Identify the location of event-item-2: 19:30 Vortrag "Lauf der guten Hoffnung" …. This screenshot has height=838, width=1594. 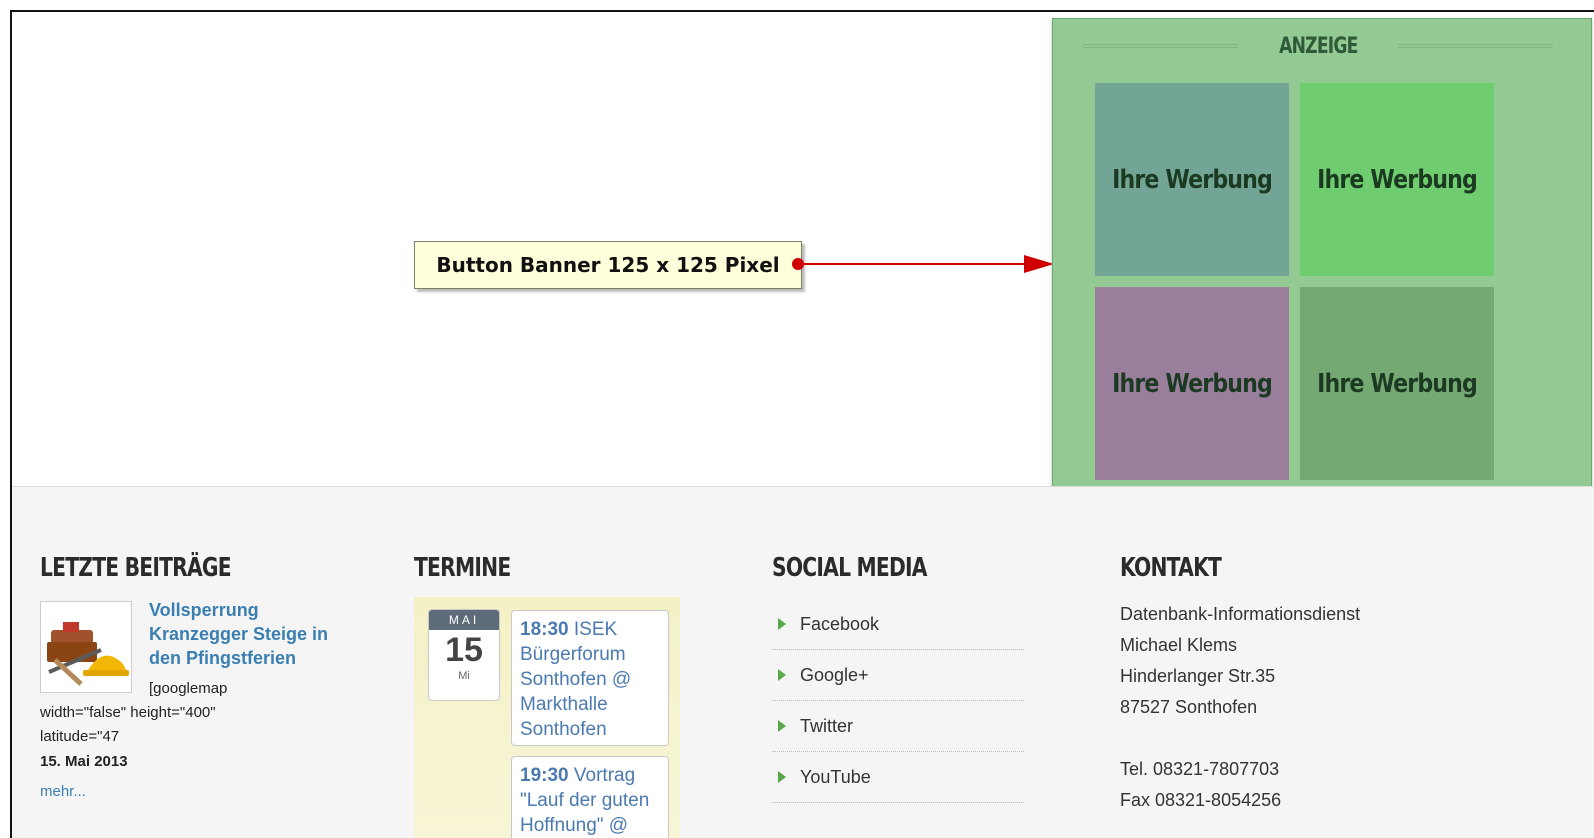
(590, 797).